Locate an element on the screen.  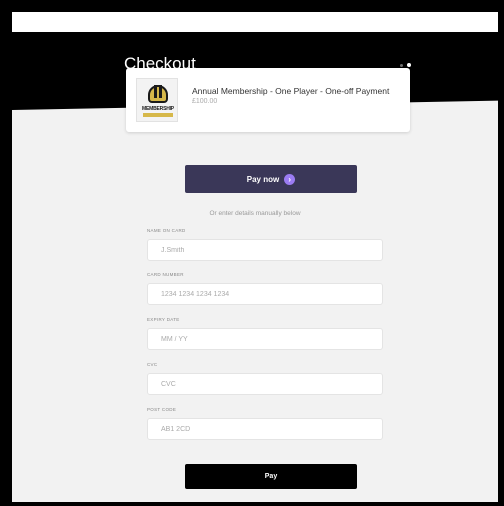
name-on-card-label: NAME ON CARD is located at coordinates (166, 230).